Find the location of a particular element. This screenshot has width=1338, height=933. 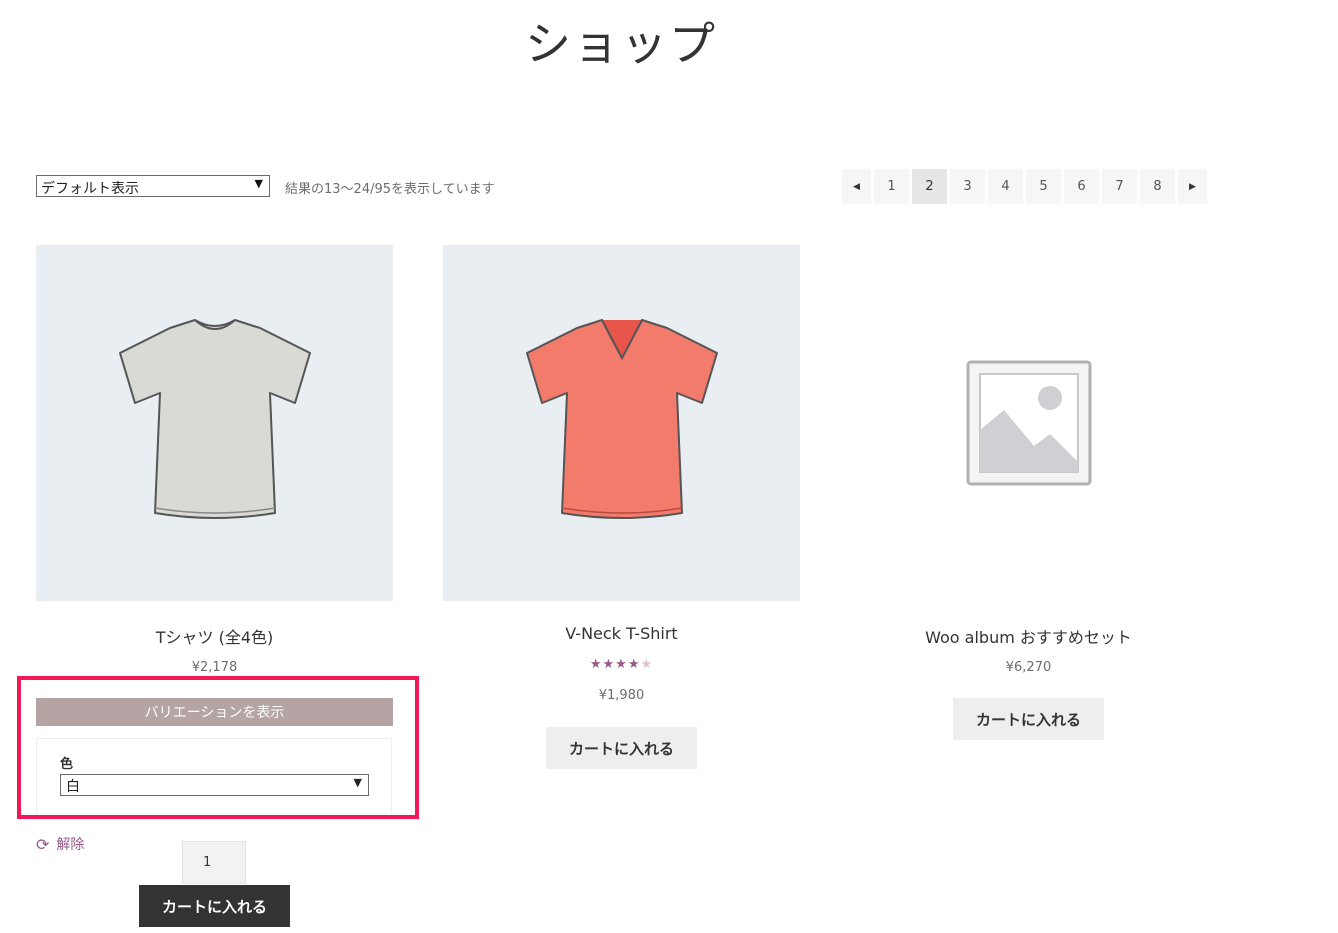

pagination-page: 6 is located at coordinates (1081, 186).